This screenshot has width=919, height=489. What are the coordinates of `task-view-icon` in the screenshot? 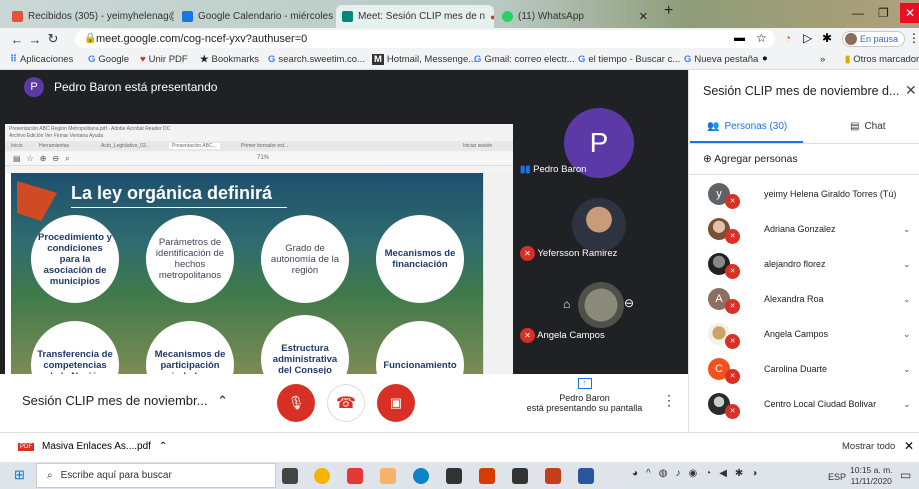 It's located at (290, 476).